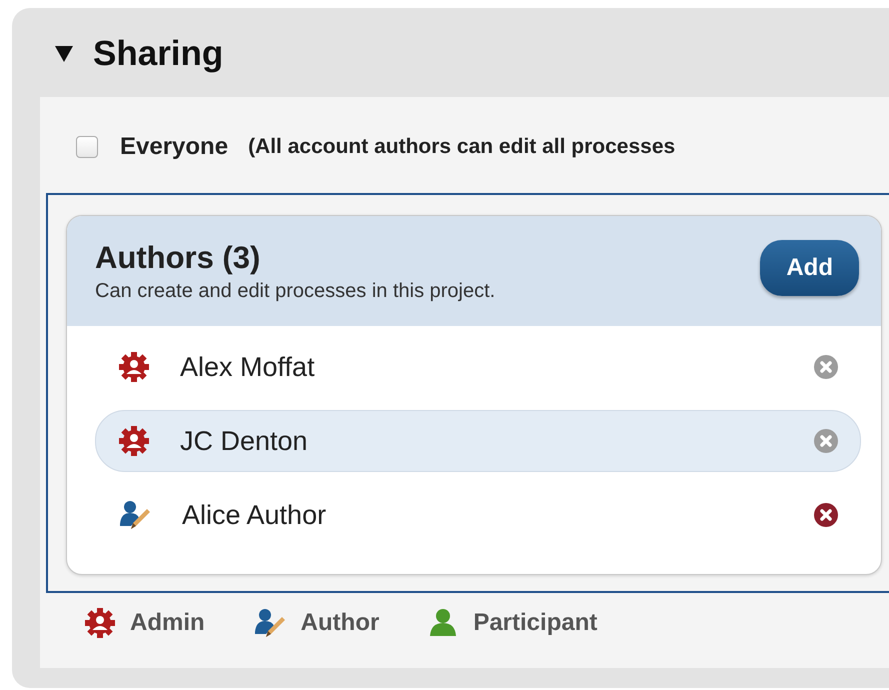 The width and height of the screenshot is (889, 690). What do you see at coordinates (295, 291) in the screenshot?
I see `authors-subtitle: Can create and edit processes in this project.` at bounding box center [295, 291].